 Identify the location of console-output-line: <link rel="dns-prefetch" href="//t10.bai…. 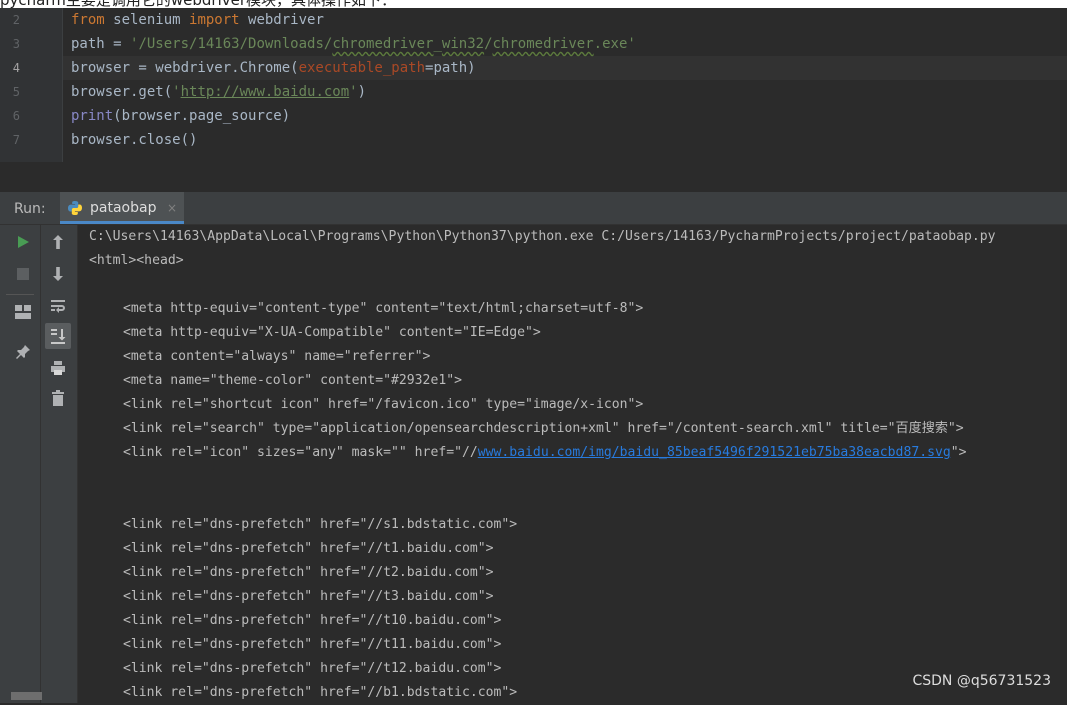
(312, 620).